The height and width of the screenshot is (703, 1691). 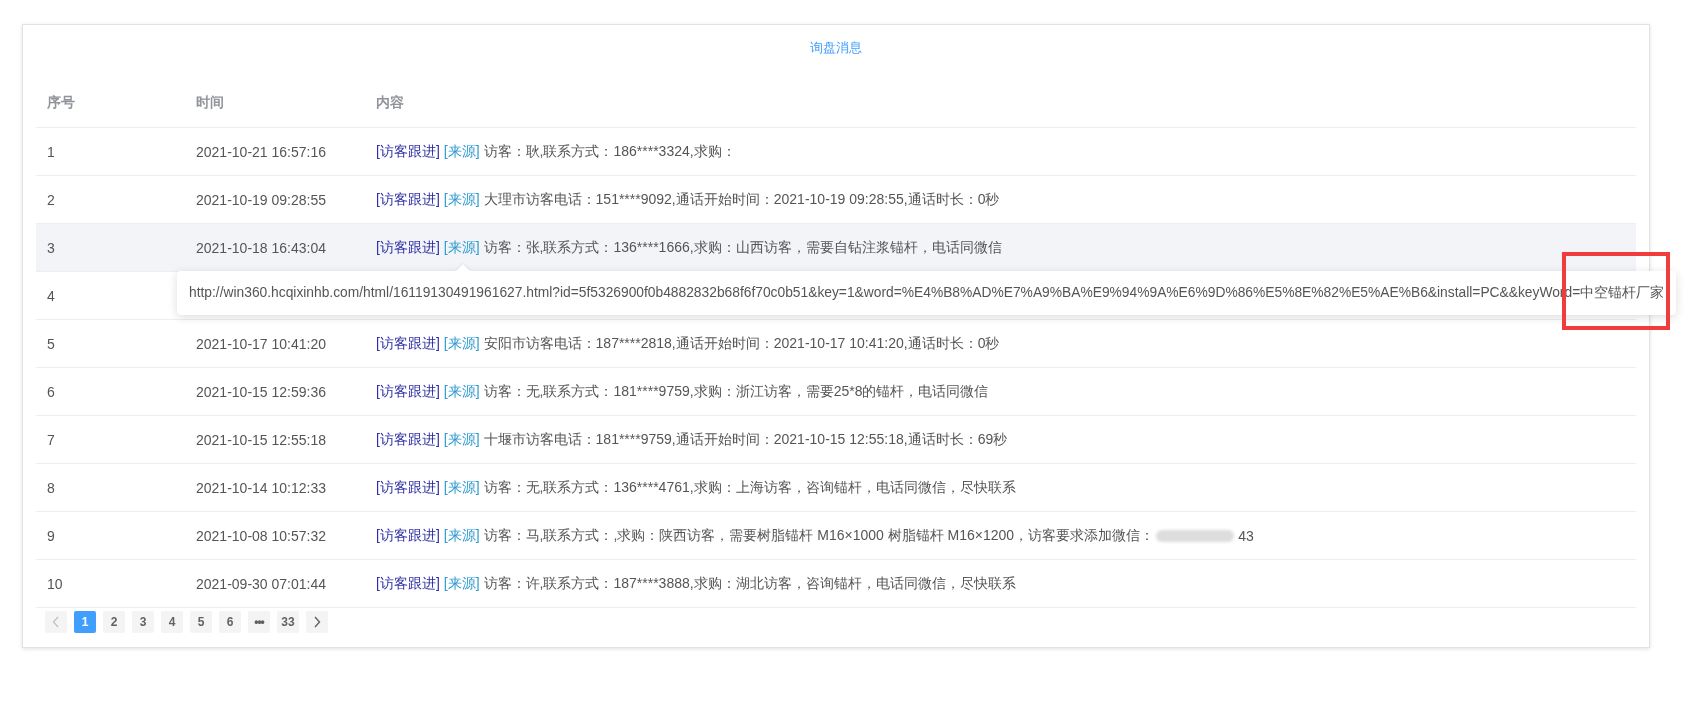 What do you see at coordinates (51, 199) in the screenshot?
I see `table-cell: 2` at bounding box center [51, 199].